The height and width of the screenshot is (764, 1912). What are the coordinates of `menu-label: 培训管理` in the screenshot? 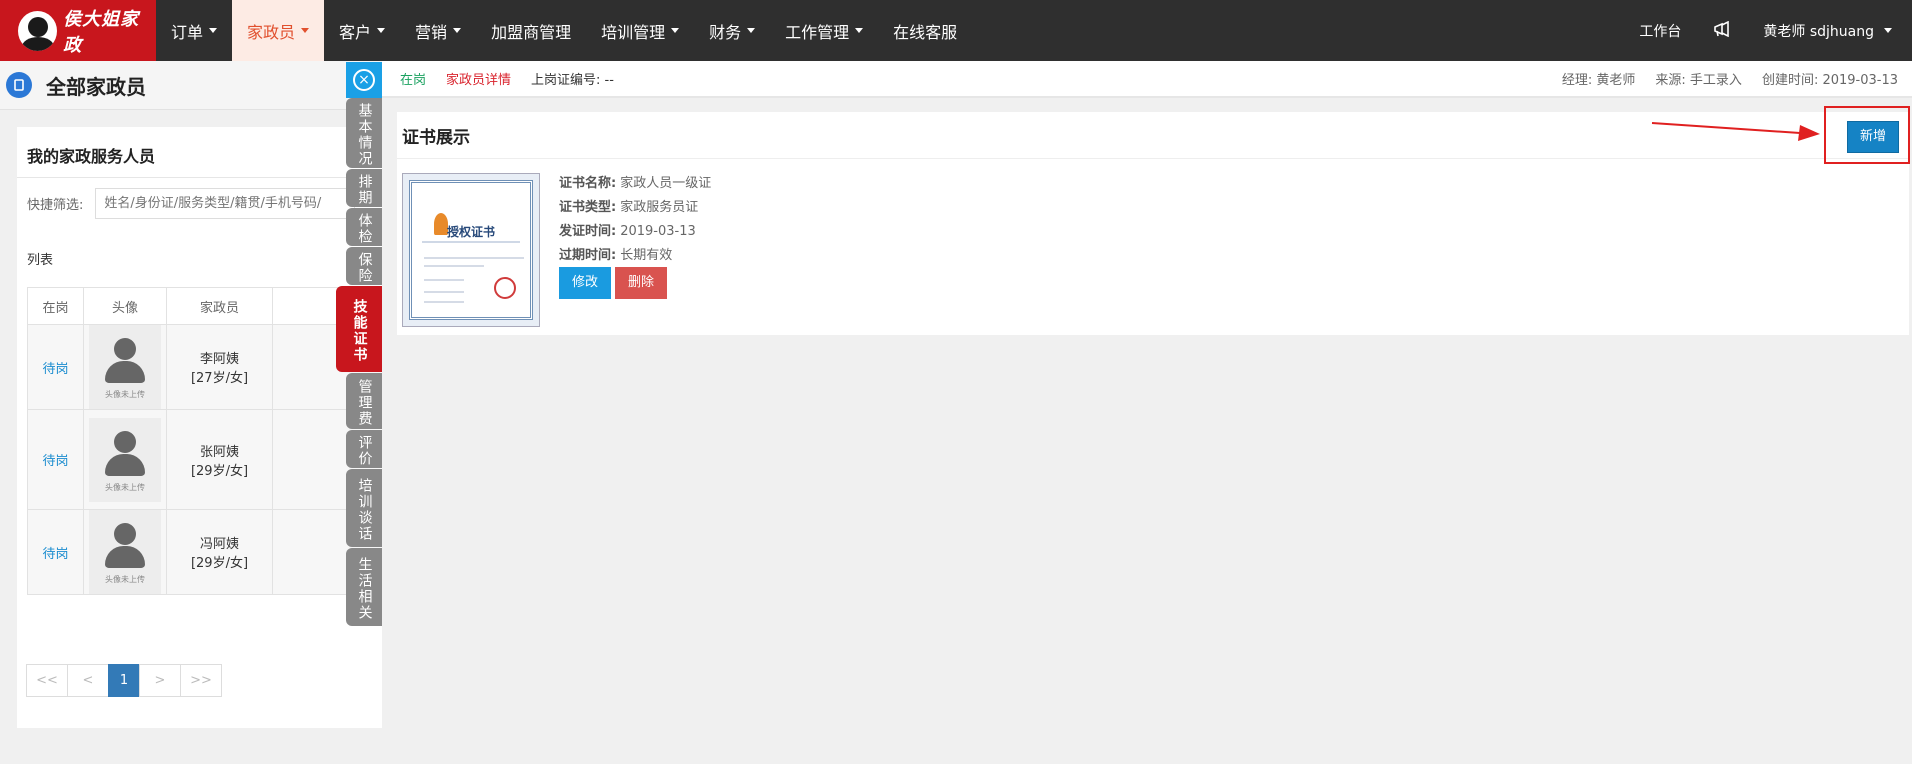 It's located at (633, 32).